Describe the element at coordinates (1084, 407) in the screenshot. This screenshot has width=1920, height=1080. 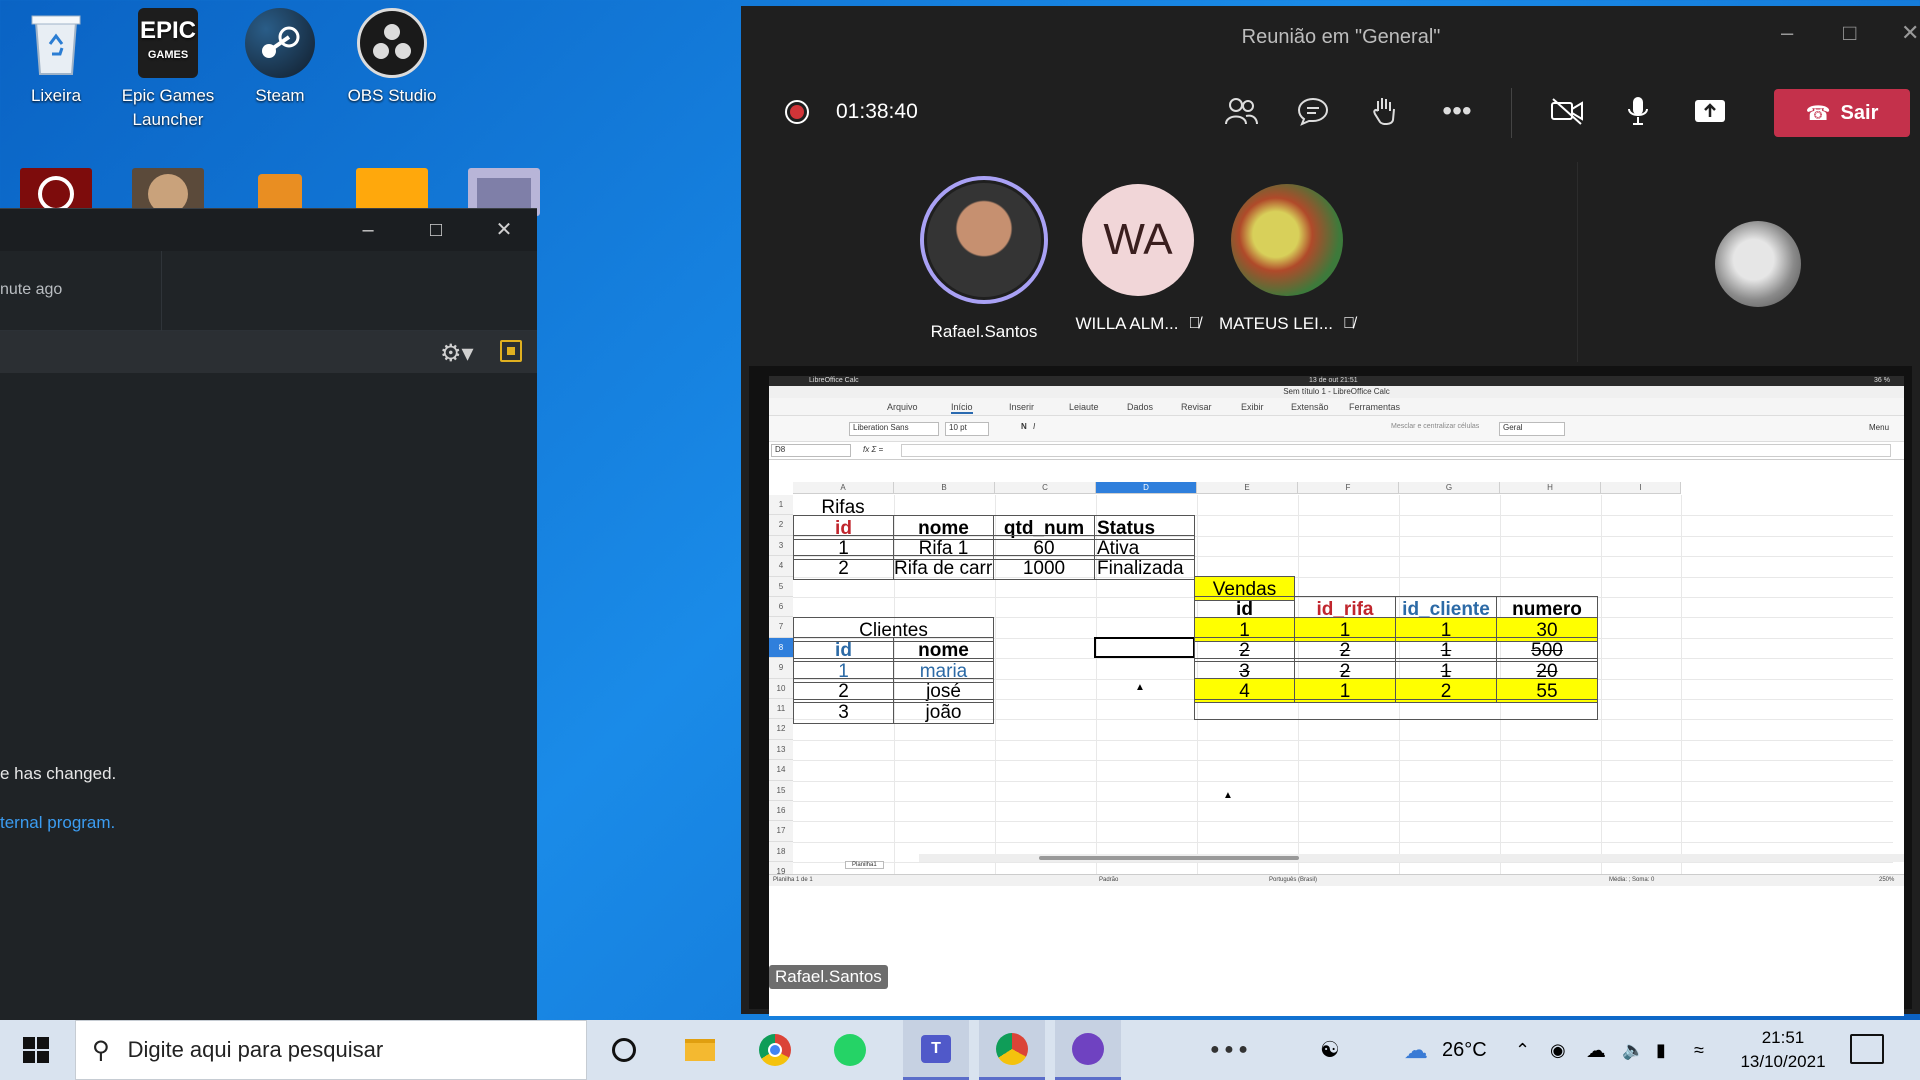
I see `menu-leiaute: Leiaute` at that location.